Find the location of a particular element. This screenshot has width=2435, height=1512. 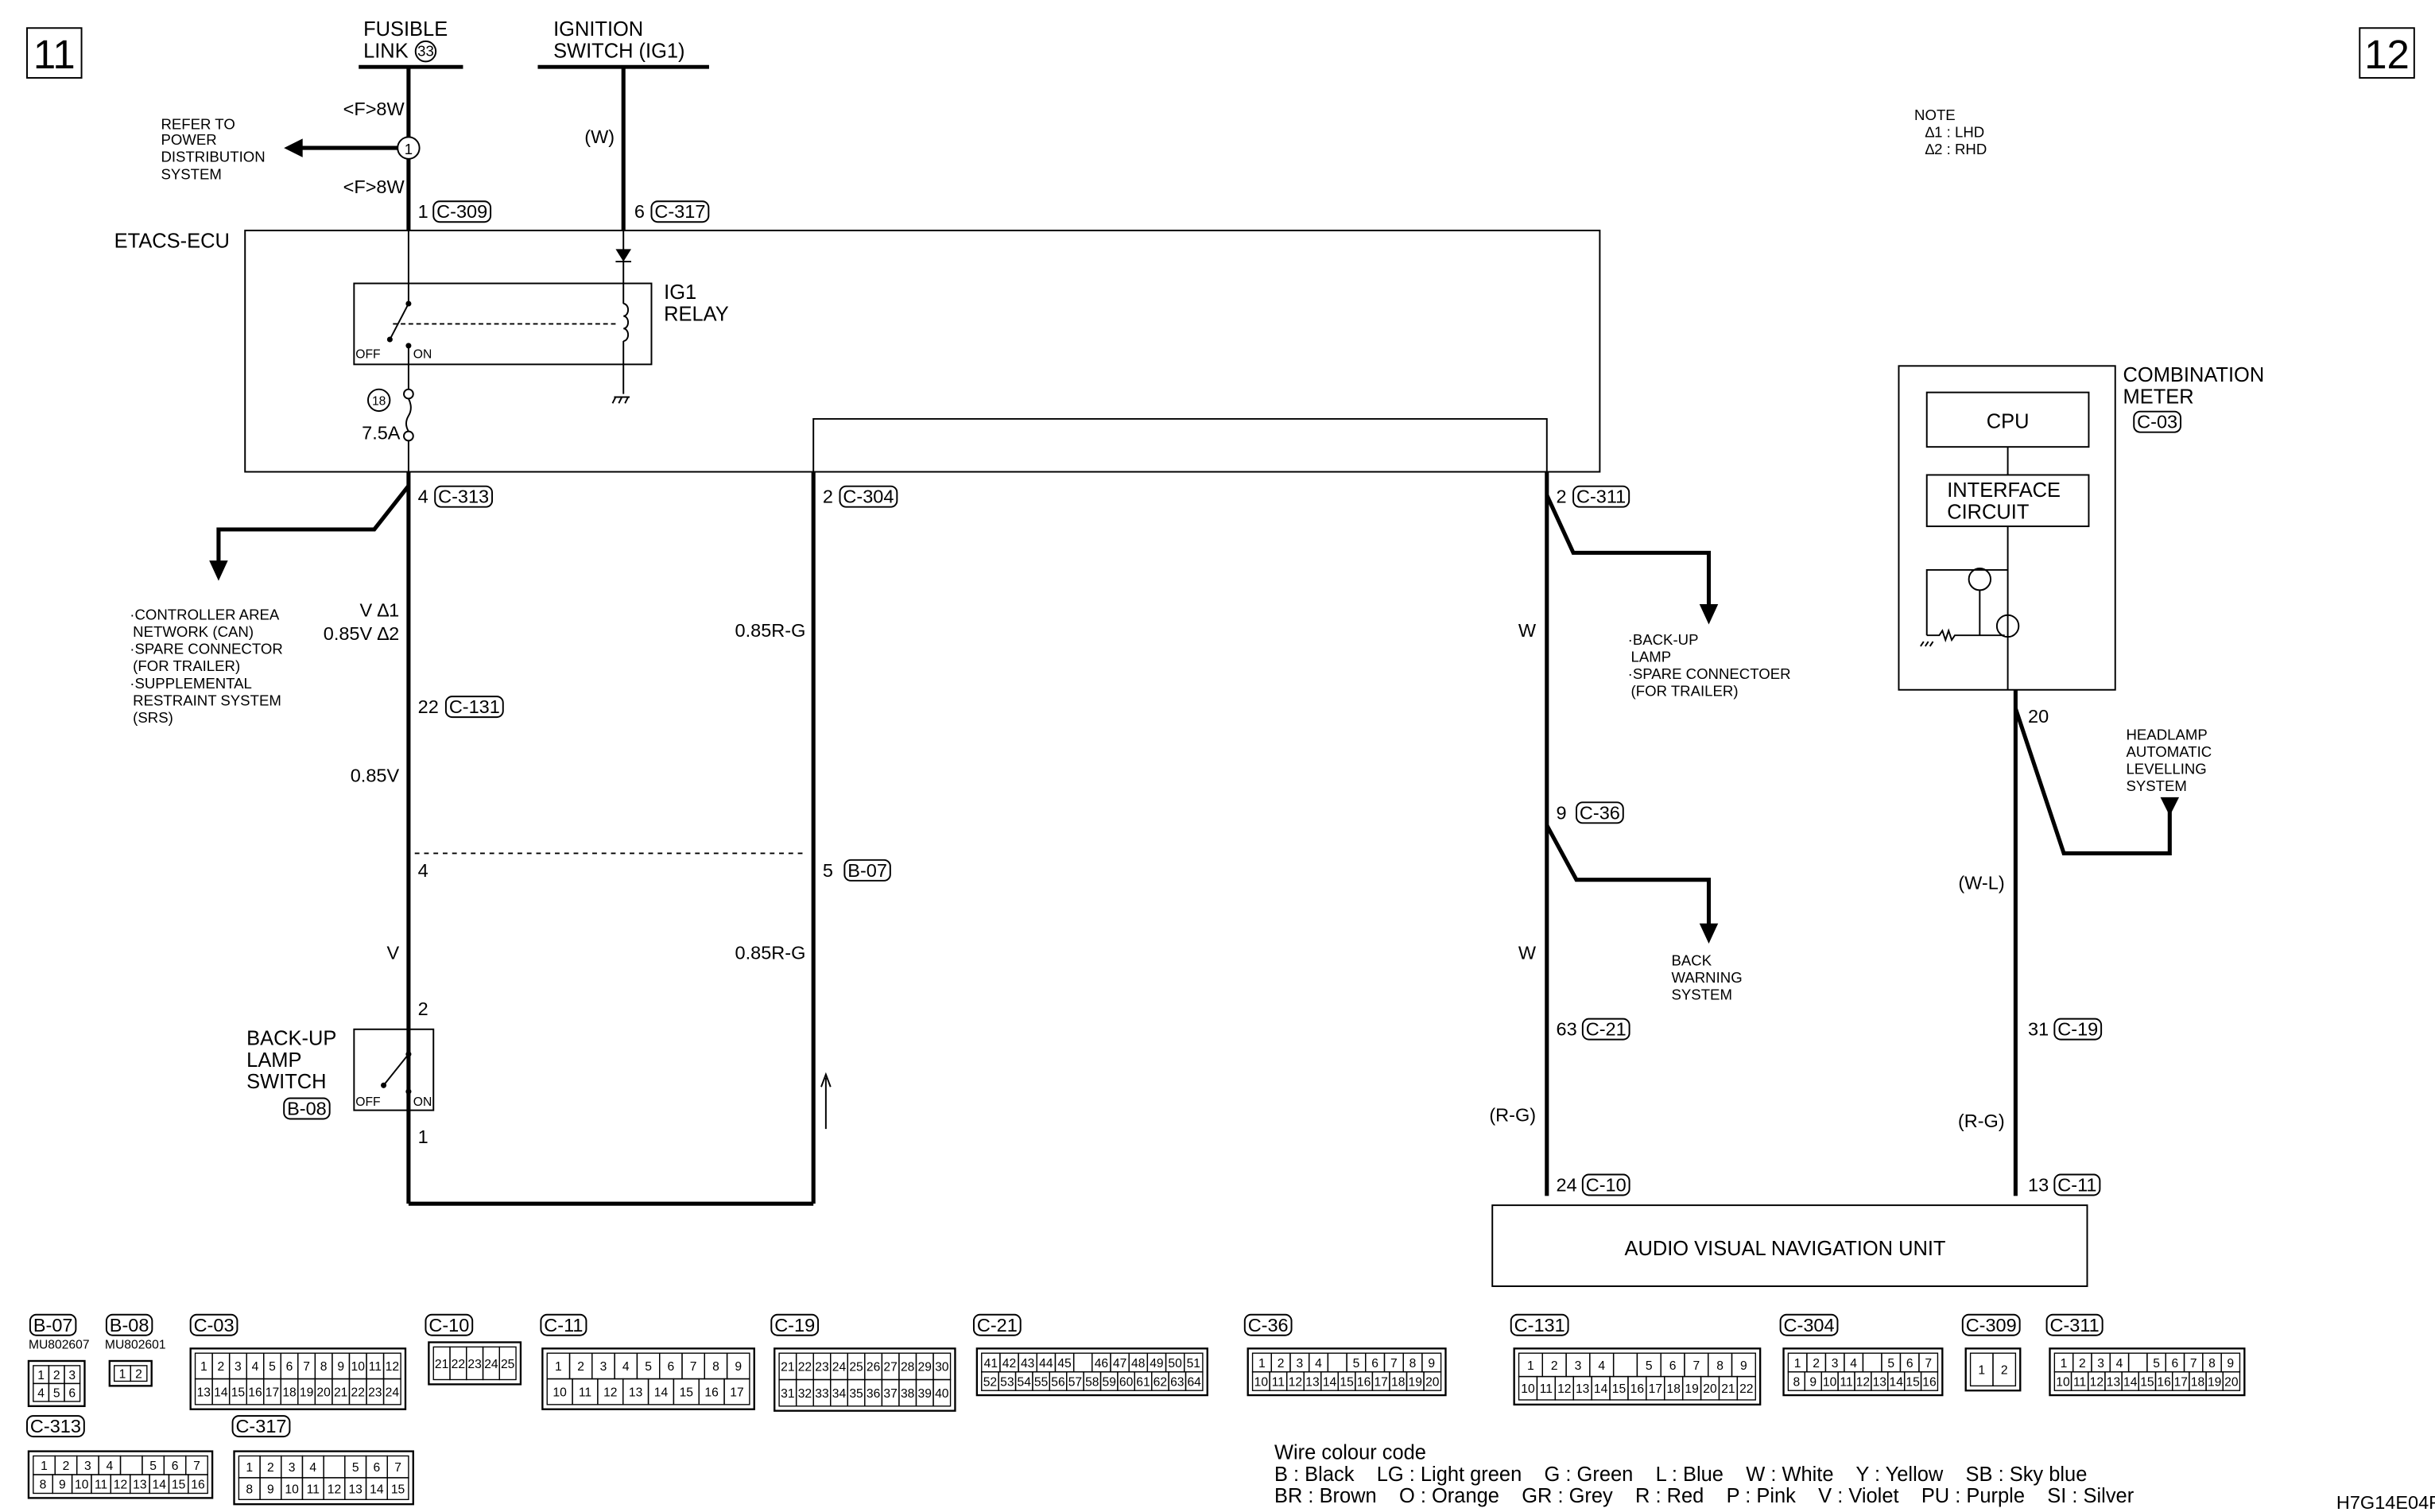

pin-number: 21 is located at coordinates (787, 1367).